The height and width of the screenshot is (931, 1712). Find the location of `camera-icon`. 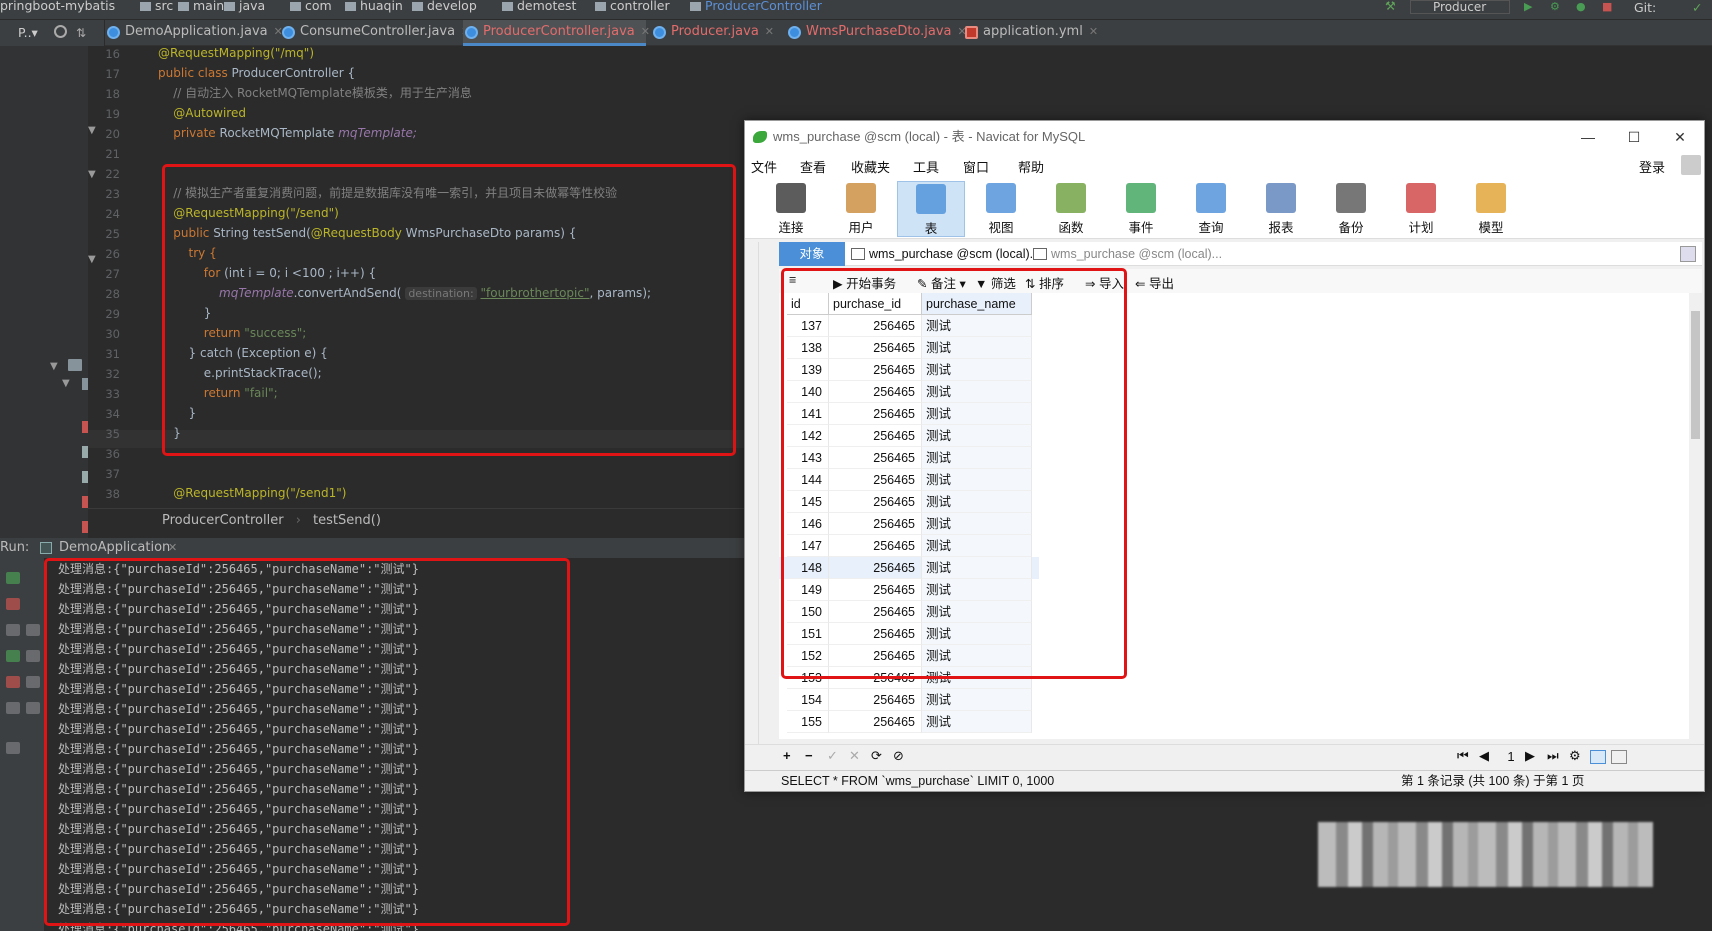

camera-icon is located at coordinates (13, 630).